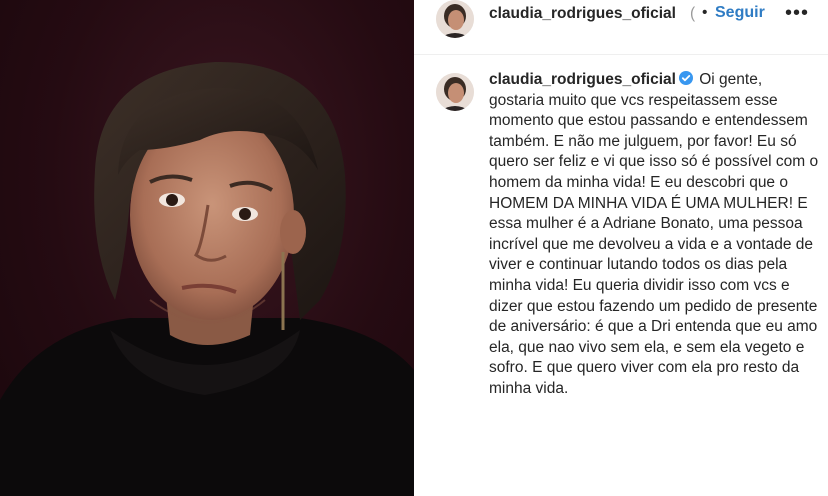 The height and width of the screenshot is (496, 828). Describe the element at coordinates (740, 13) in the screenshot. I see `follow-button: Seguir` at that location.